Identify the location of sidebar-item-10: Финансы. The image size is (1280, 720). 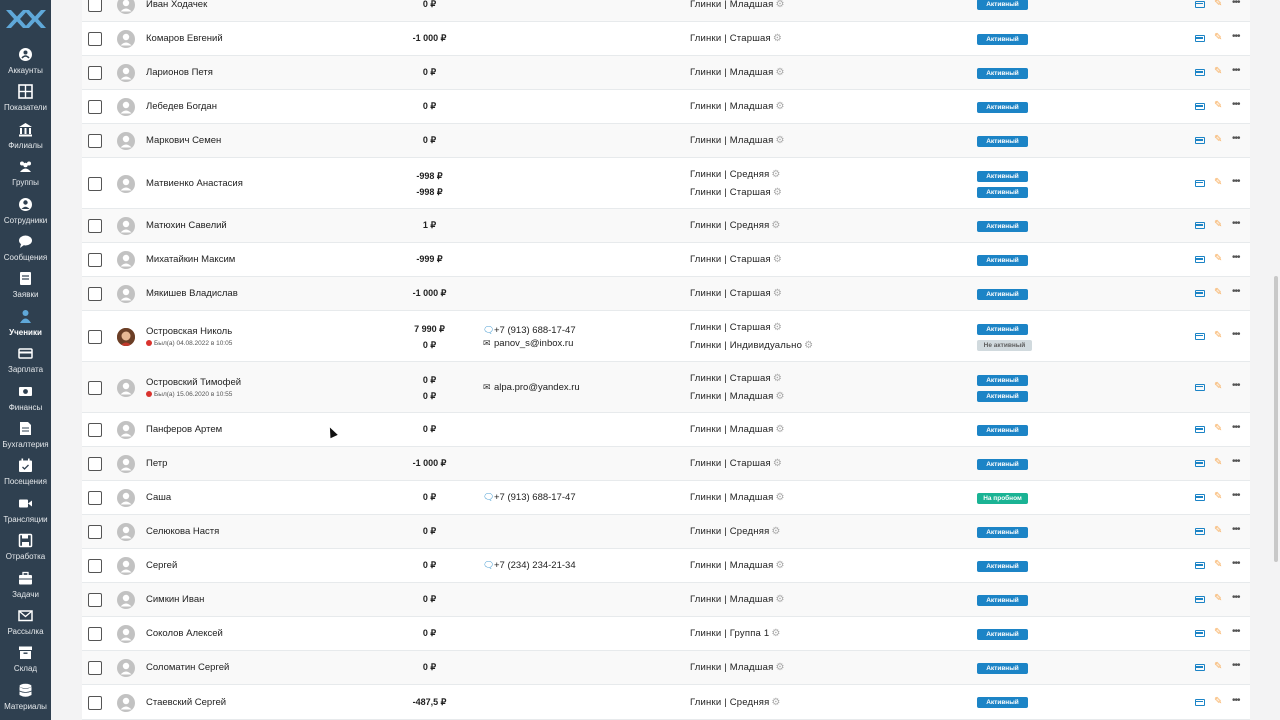
(25, 402).